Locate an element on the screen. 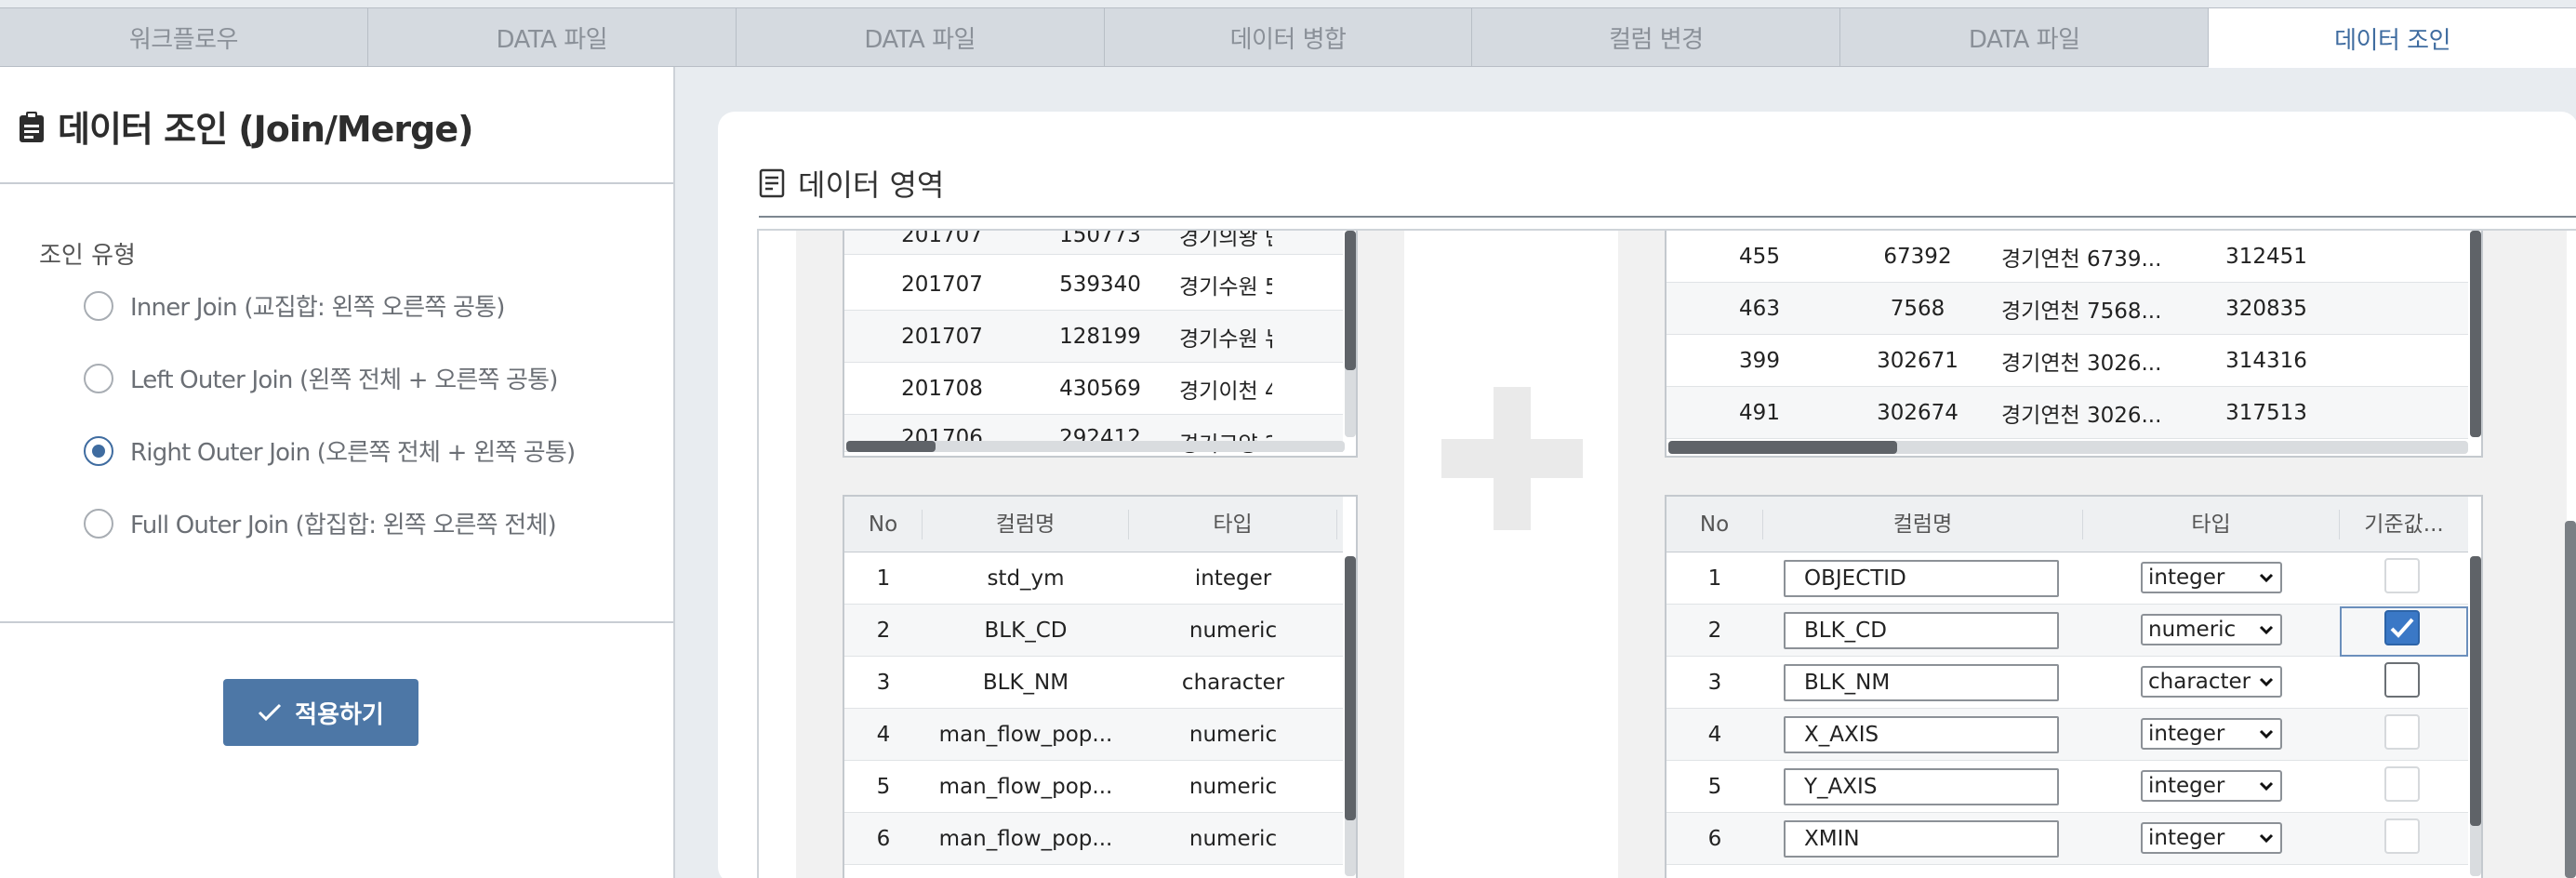  column-name-input: X_AXIS is located at coordinates (1921, 734).